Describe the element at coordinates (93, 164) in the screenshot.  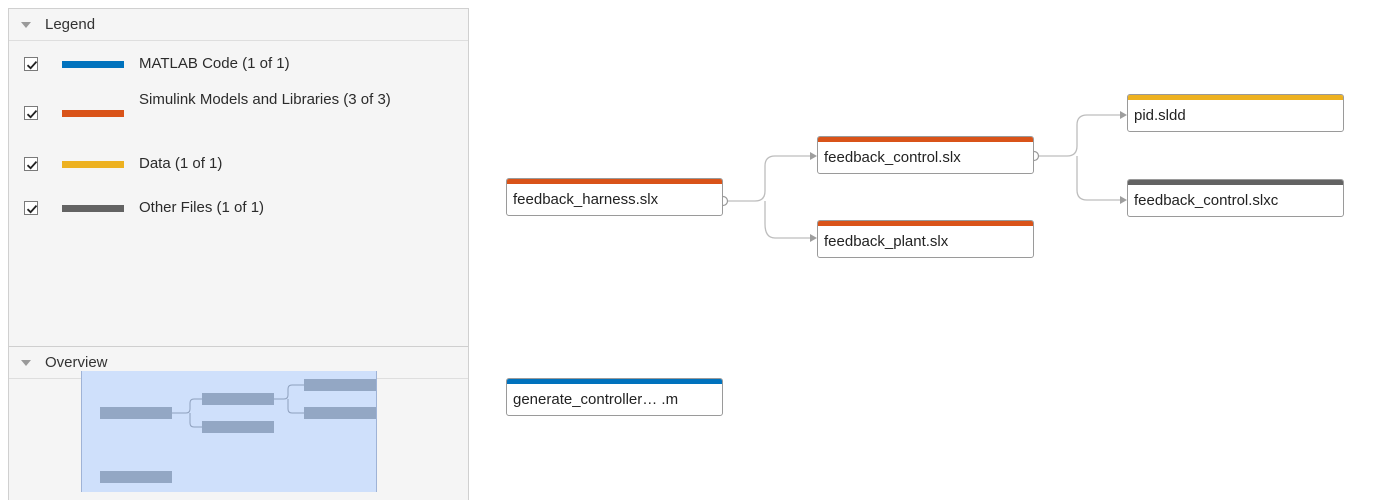
I see `legend-swatch-data` at that location.